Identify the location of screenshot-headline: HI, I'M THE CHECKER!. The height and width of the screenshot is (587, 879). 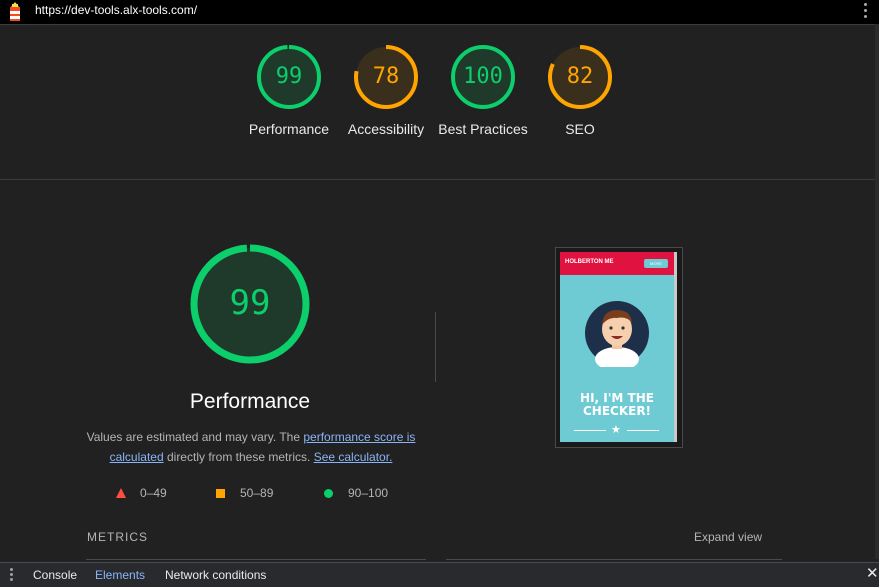
(617, 405).